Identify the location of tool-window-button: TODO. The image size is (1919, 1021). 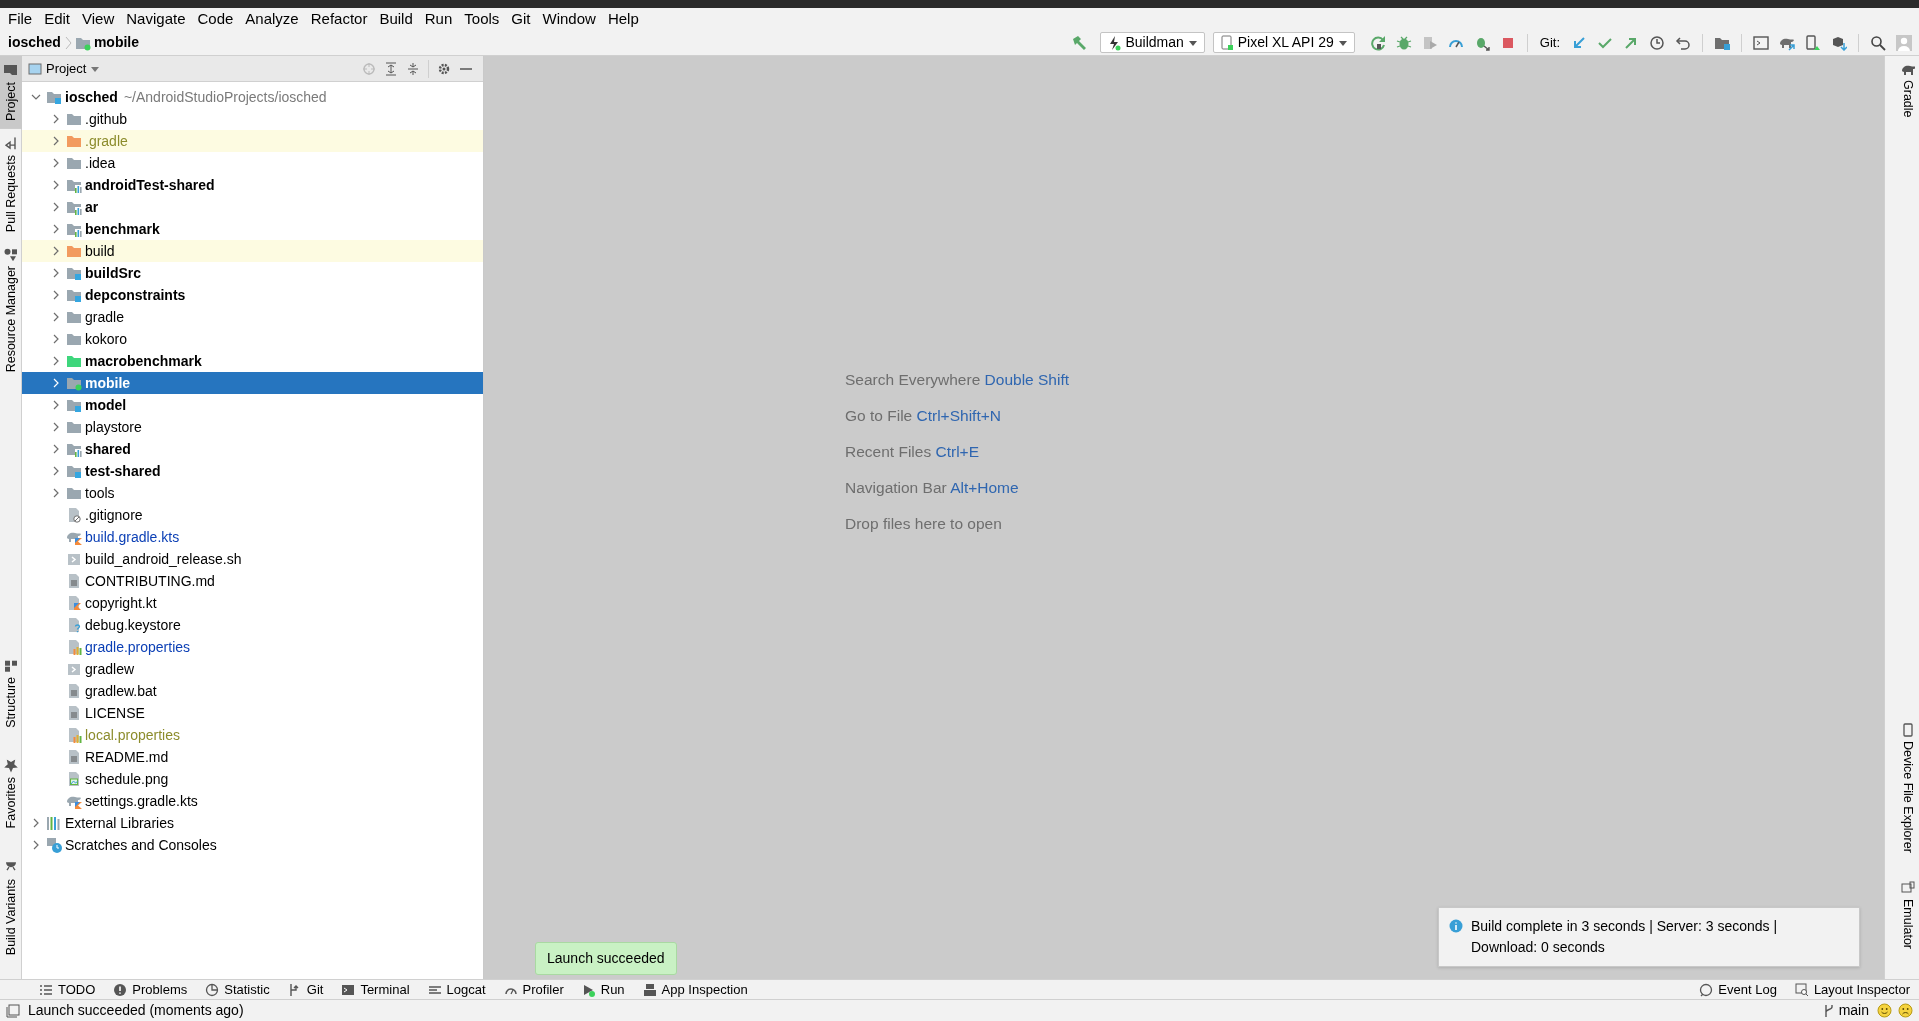
(67, 989).